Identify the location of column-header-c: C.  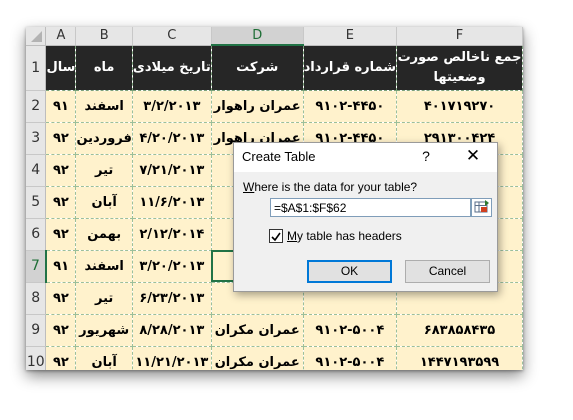
(172, 36).